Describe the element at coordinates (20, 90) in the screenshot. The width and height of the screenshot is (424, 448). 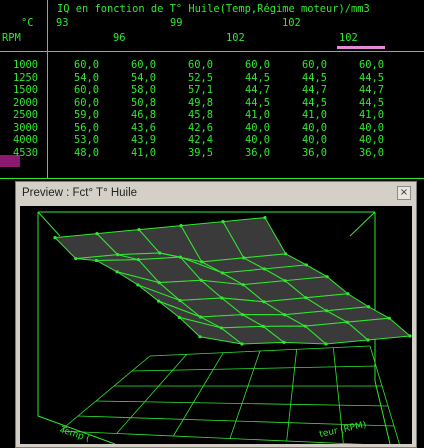
I see `rpm-cell: 1500` at that location.